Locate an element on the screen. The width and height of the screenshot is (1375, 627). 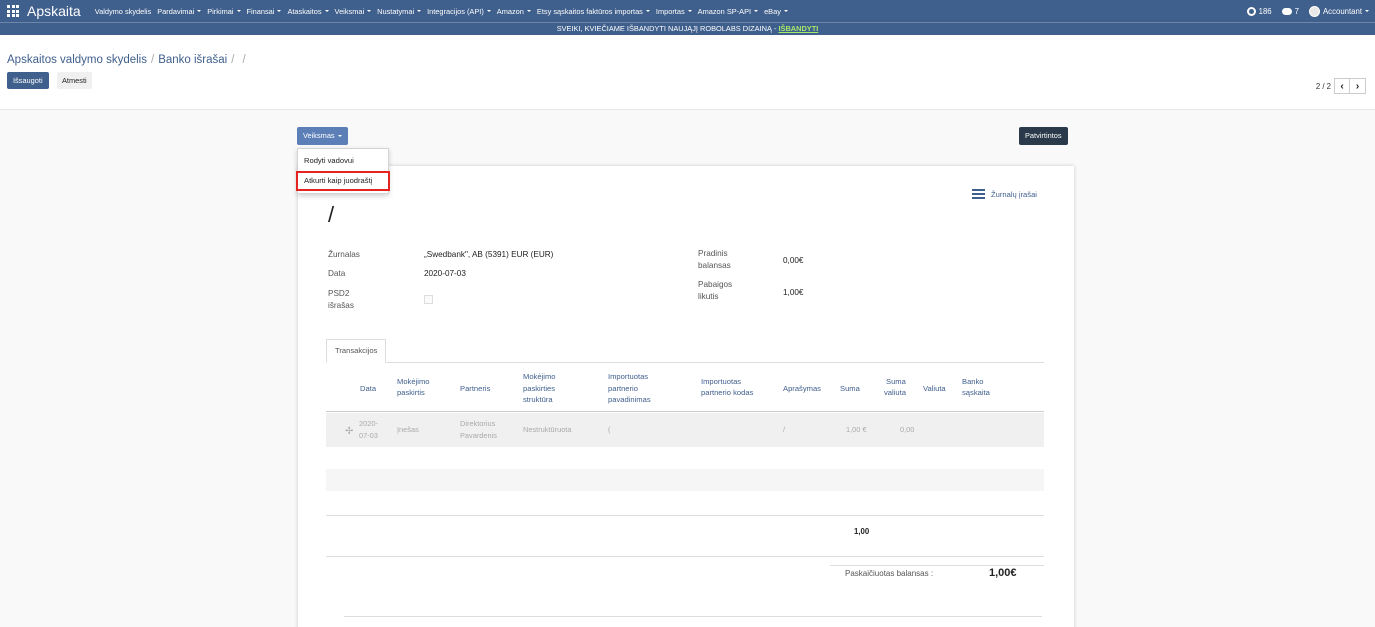
record-title: / is located at coordinates (331, 214).